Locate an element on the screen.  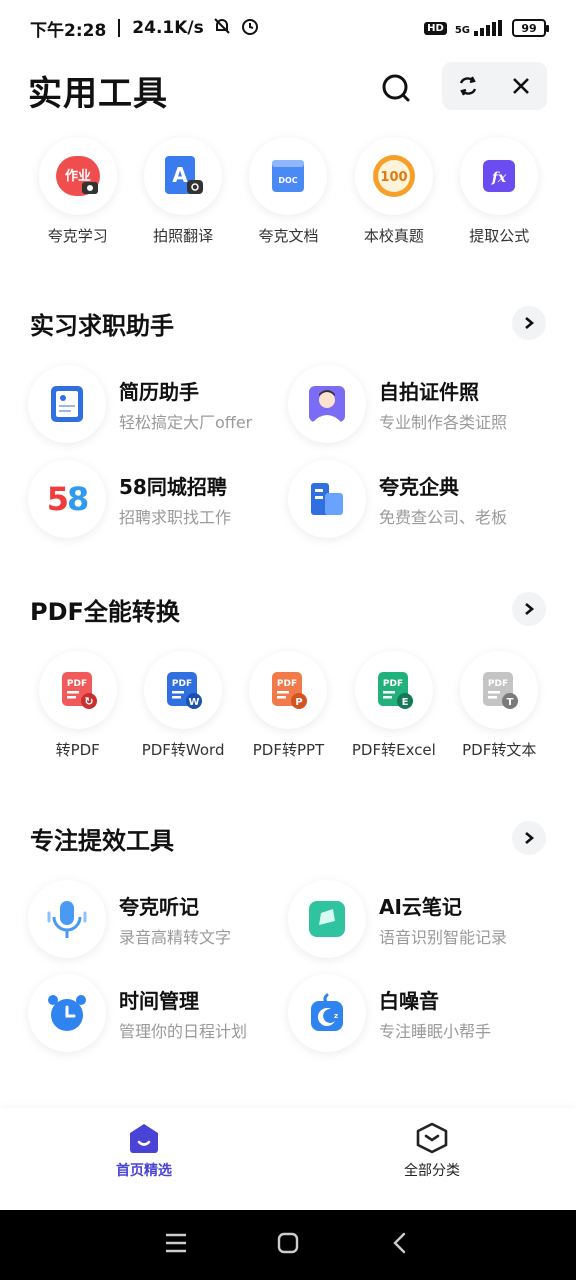
home-button is located at coordinates (288, 1245).